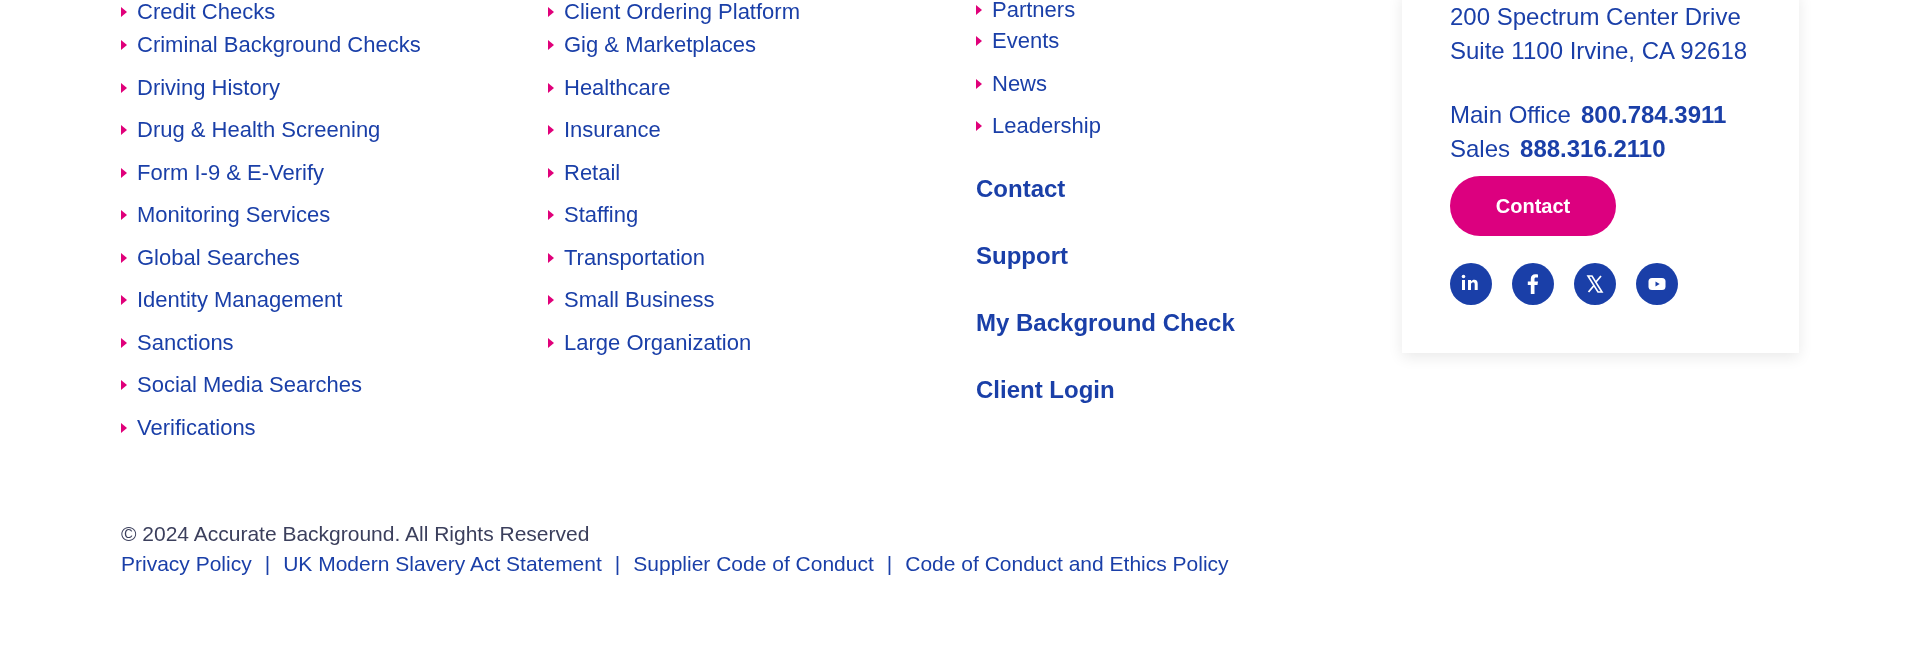 The image size is (1920, 658). Describe the element at coordinates (218, 257) in the screenshot. I see `footer-link: Global Searches` at that location.